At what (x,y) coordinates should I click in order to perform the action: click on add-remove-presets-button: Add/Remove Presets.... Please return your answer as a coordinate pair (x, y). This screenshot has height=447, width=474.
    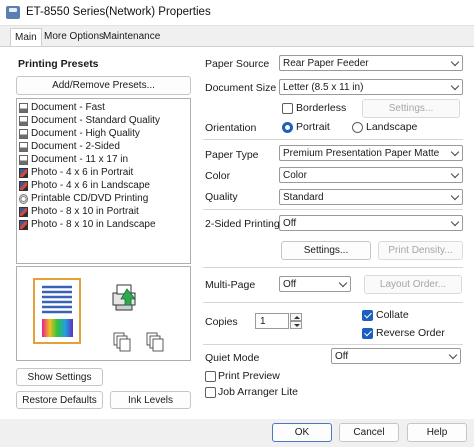
    Looking at the image, I should click on (103, 85).